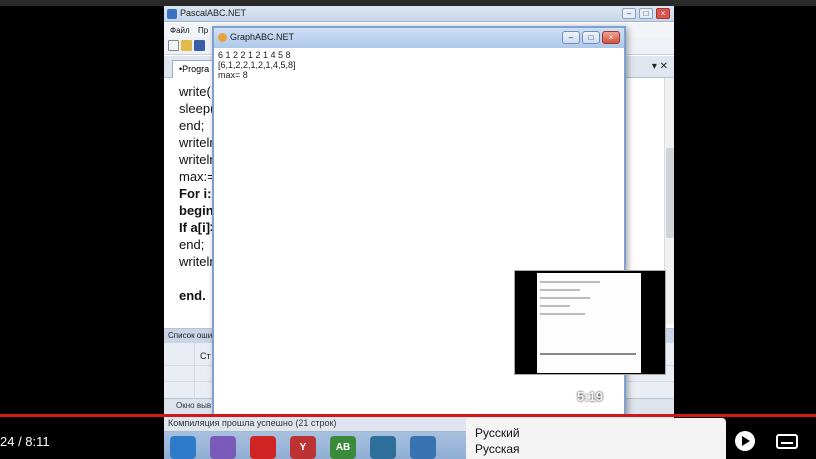 This screenshot has width=816, height=459. Describe the element at coordinates (199, 45) in the screenshot. I see `save-icon` at that location.